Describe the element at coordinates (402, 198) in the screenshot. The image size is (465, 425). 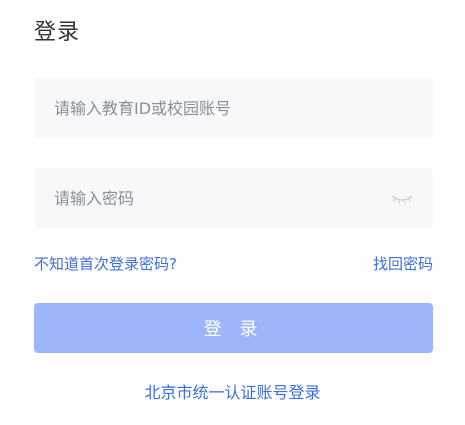
I see `eye-closed-icon` at that location.